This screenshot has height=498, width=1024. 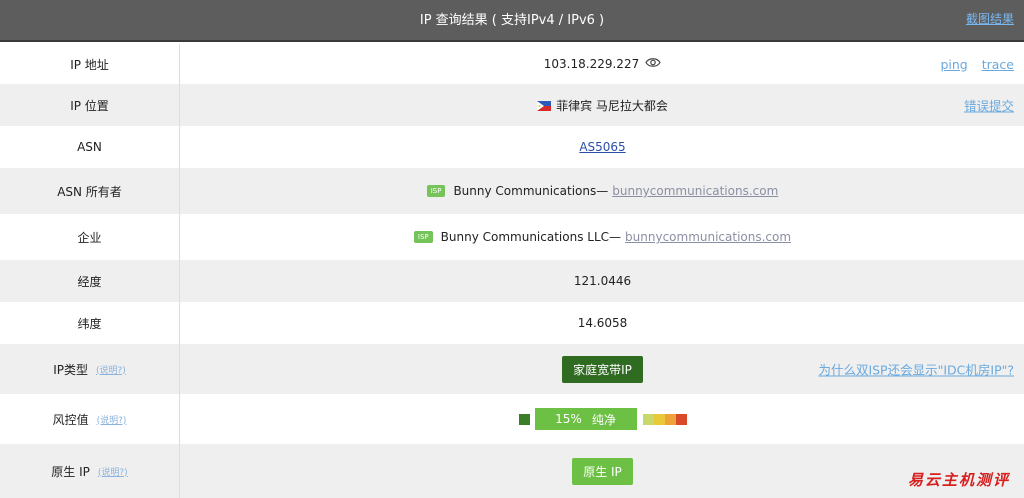 What do you see at coordinates (708, 237) in the screenshot?
I see `company-domain-link: bunnycommunications.com` at bounding box center [708, 237].